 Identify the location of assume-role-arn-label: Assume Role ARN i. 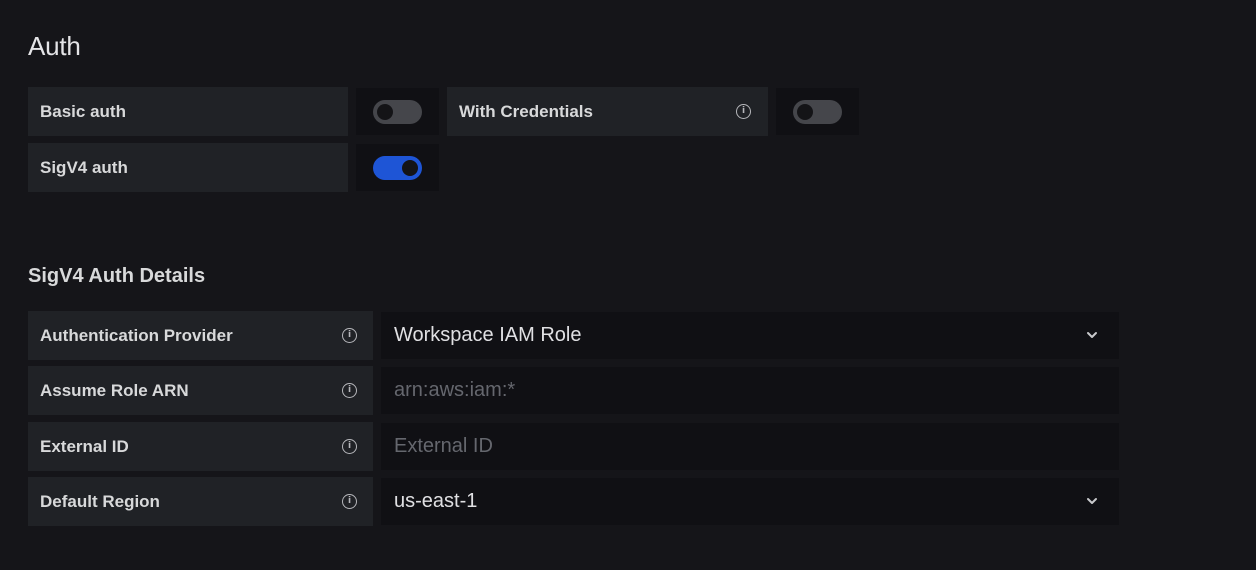
(200, 390).